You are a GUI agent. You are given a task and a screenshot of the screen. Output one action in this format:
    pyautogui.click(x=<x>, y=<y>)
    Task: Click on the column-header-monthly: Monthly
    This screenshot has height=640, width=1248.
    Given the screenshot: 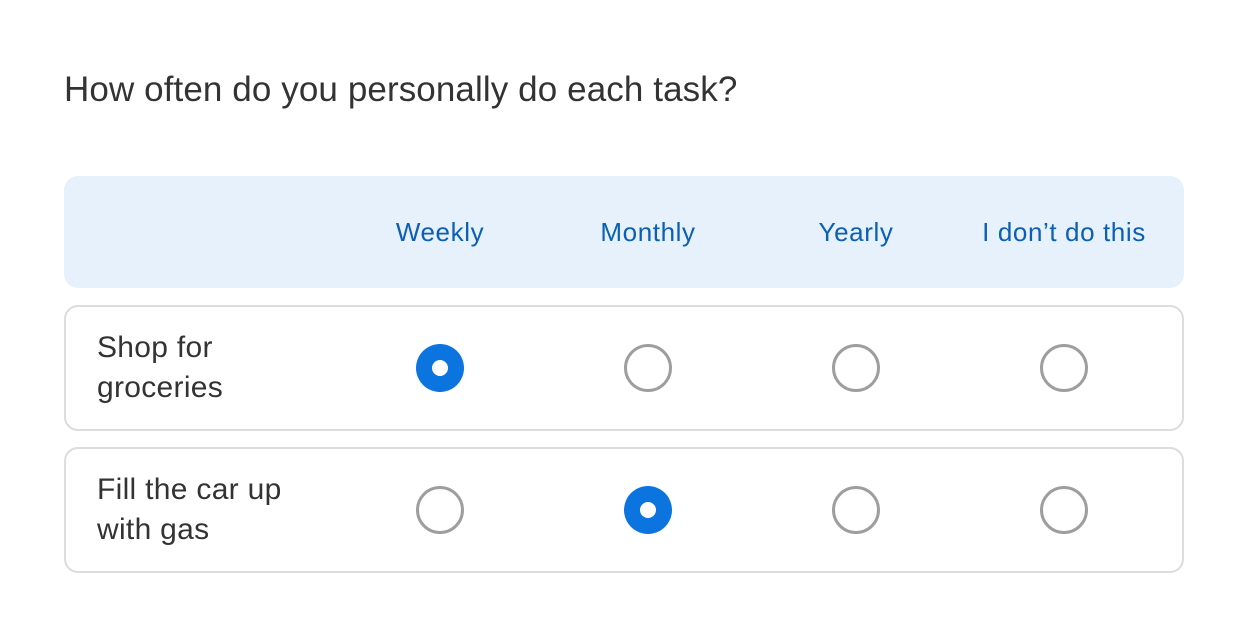 What is the action you would take?
    pyautogui.click(x=648, y=232)
    